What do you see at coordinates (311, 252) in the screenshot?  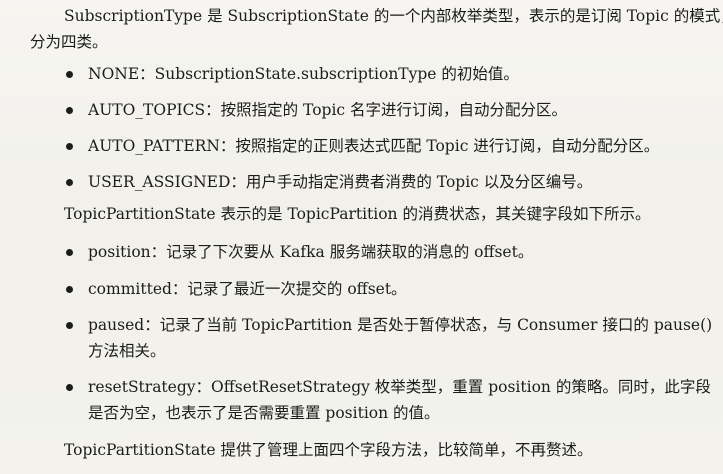 I see `list-item-text: position：记录了下次要从 Kafka 服务端获取的消息的 offset。` at bounding box center [311, 252].